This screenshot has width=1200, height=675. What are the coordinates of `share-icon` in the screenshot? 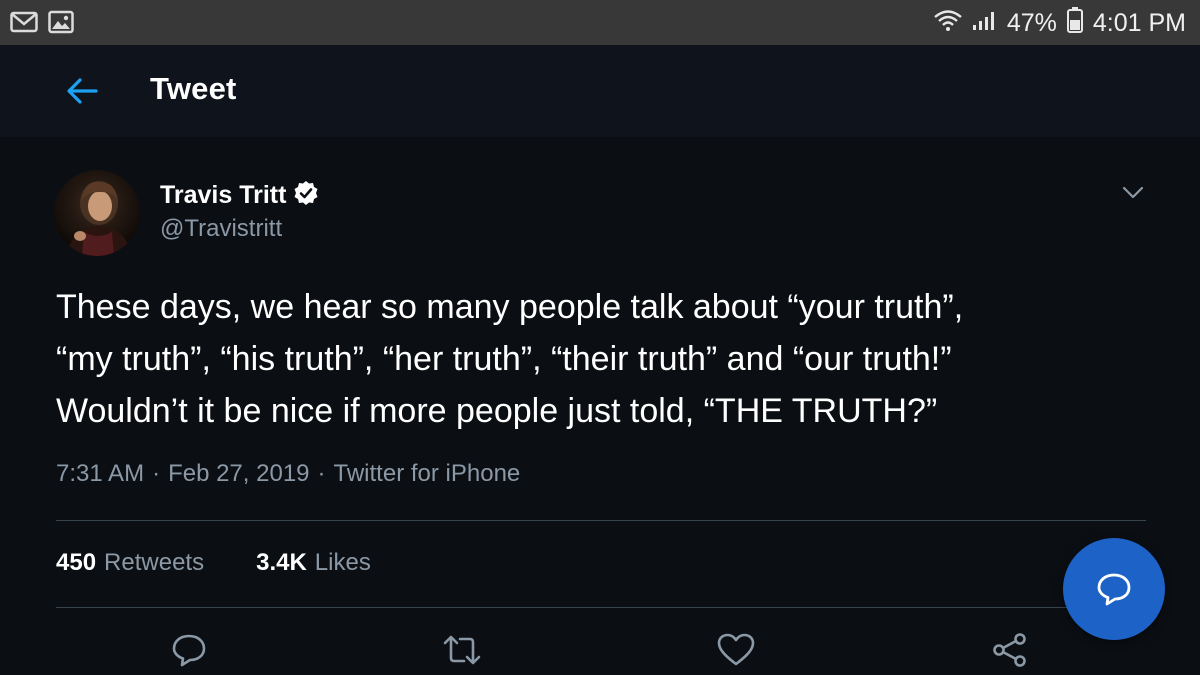 It's located at (1009, 650).